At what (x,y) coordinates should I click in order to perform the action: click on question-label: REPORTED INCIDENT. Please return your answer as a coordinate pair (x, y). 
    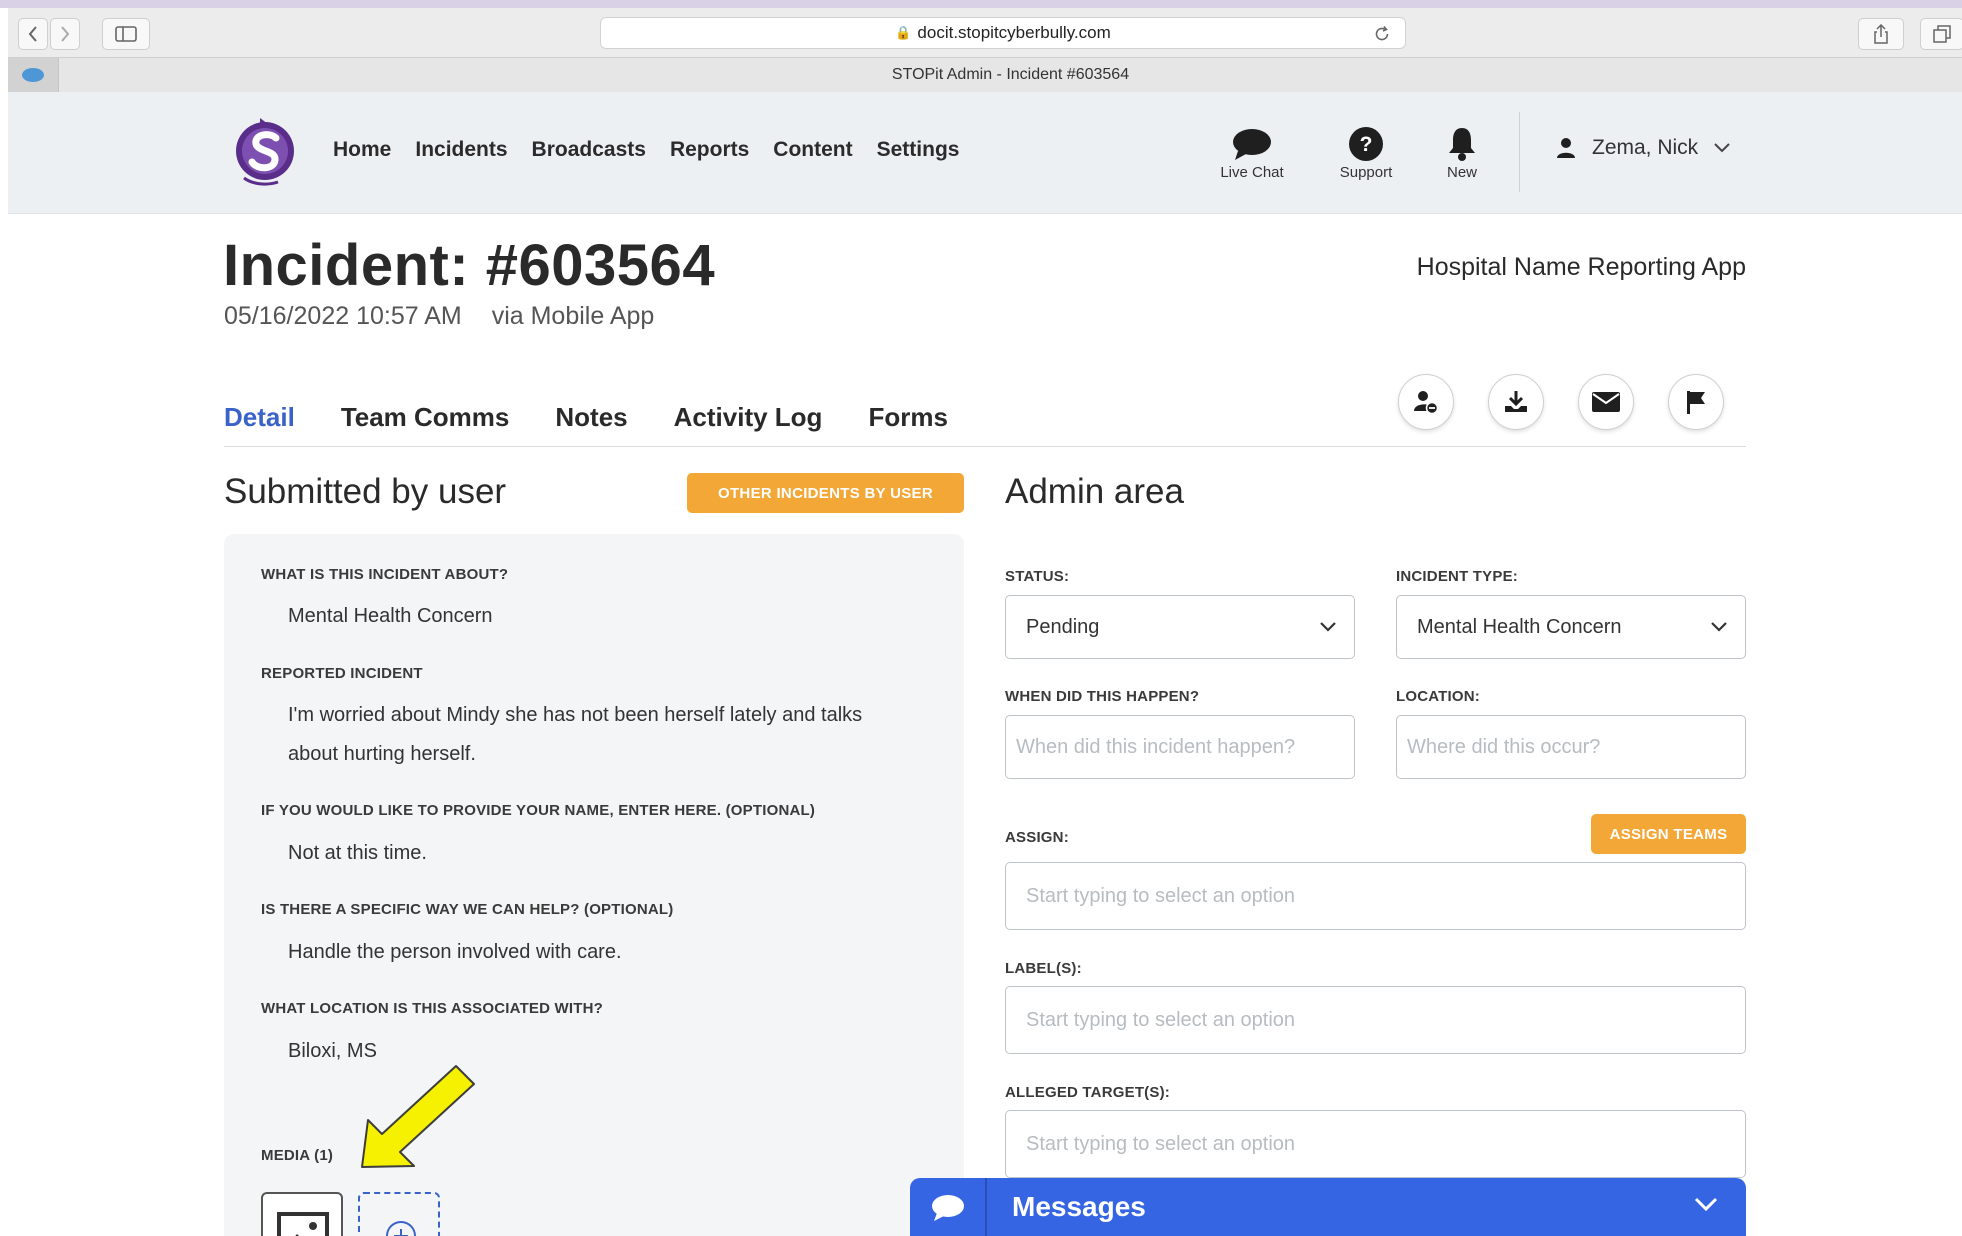
    Looking at the image, I should click on (342, 673).